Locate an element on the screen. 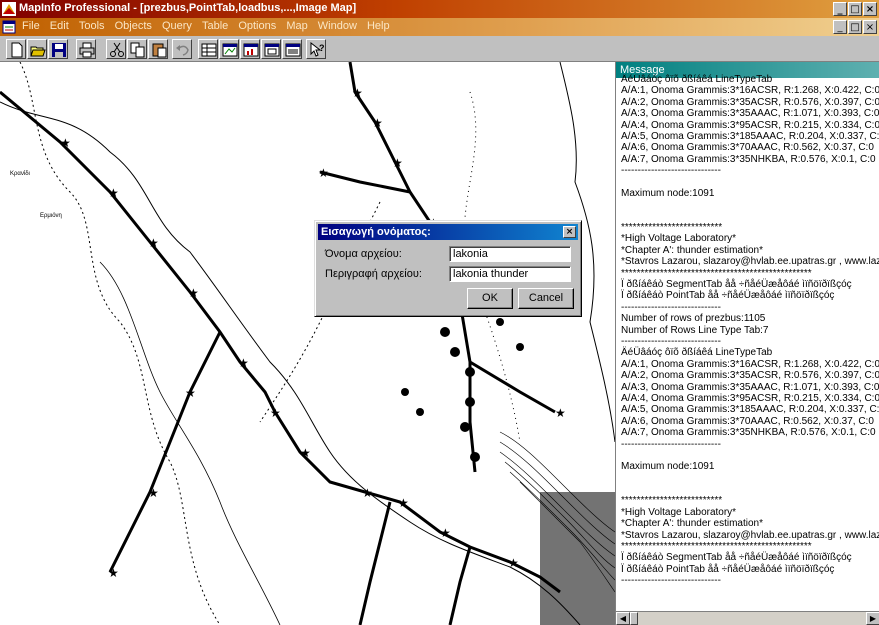 This screenshot has height=625, width=879. open-table-button is located at coordinates (37, 49).